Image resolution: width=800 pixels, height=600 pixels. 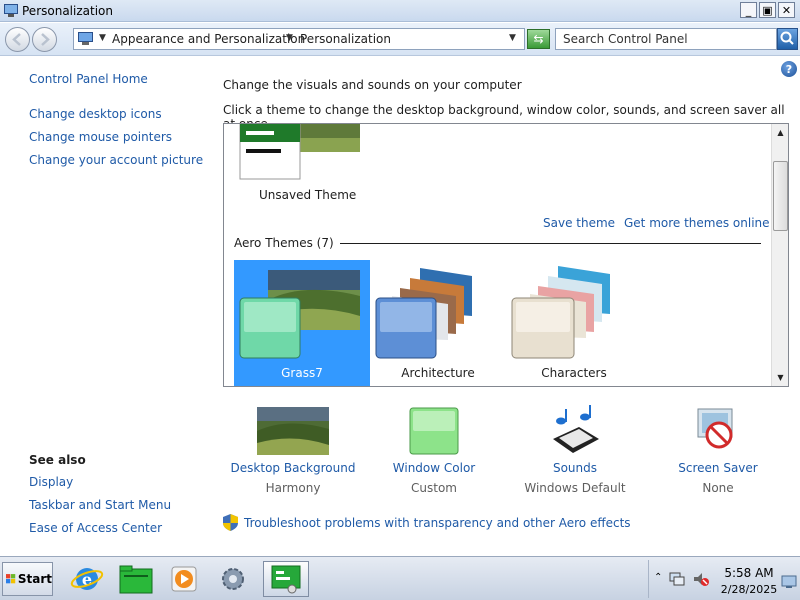 I want to click on media-player-button, so click(x=184, y=579).